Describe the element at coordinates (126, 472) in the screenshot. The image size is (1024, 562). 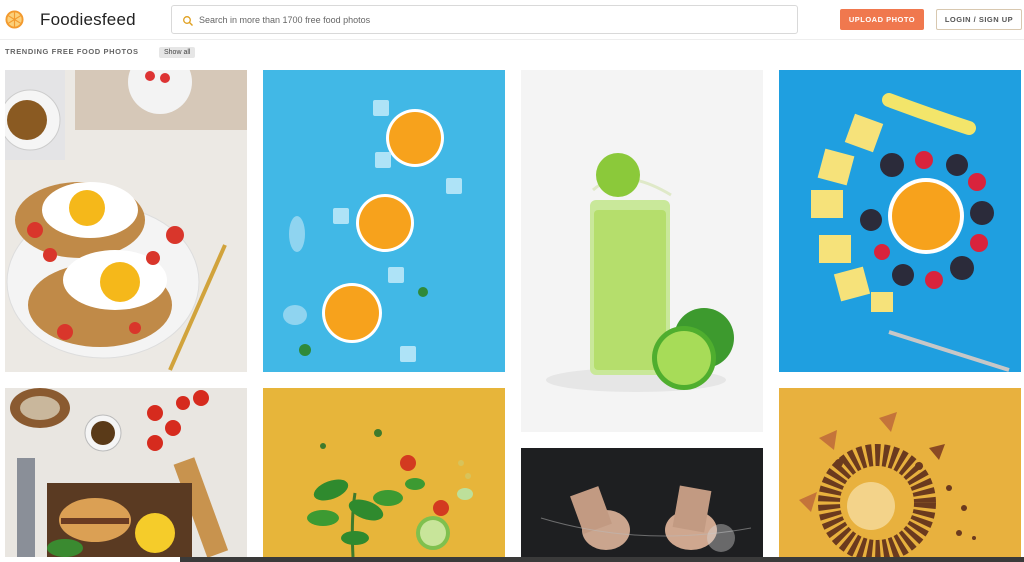
I see `photo-burger-tray` at that location.